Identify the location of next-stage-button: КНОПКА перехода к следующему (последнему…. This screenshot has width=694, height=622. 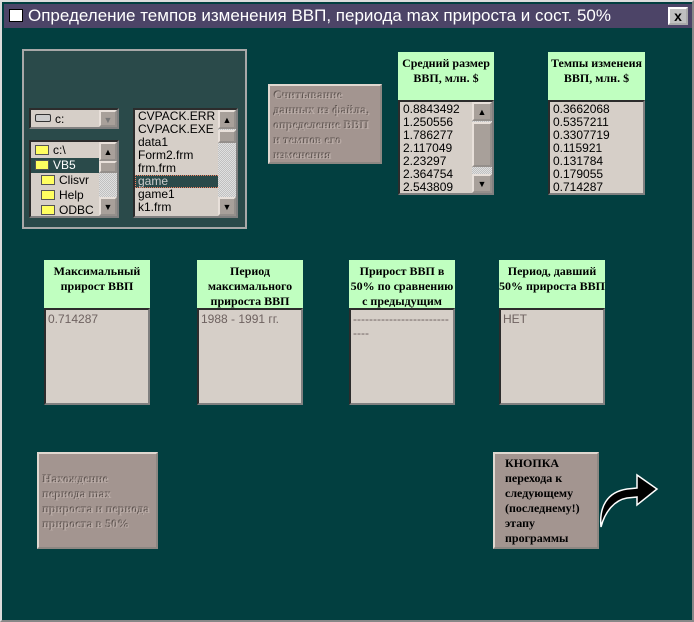
(546, 500).